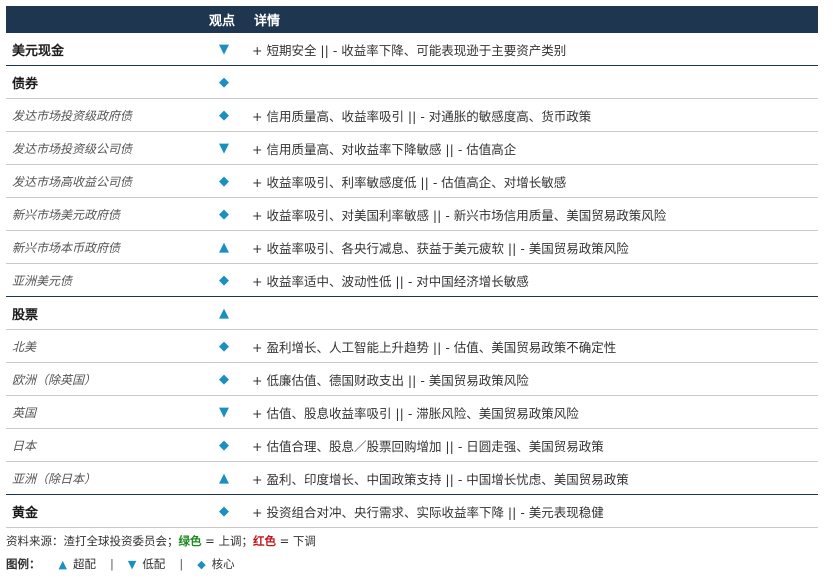 The image size is (833, 586). I want to click on table-row: 日本 ◆ + 估值合理、股息／股票回购增加 || - 日圆走强、美国贸易政策, so click(412, 445).